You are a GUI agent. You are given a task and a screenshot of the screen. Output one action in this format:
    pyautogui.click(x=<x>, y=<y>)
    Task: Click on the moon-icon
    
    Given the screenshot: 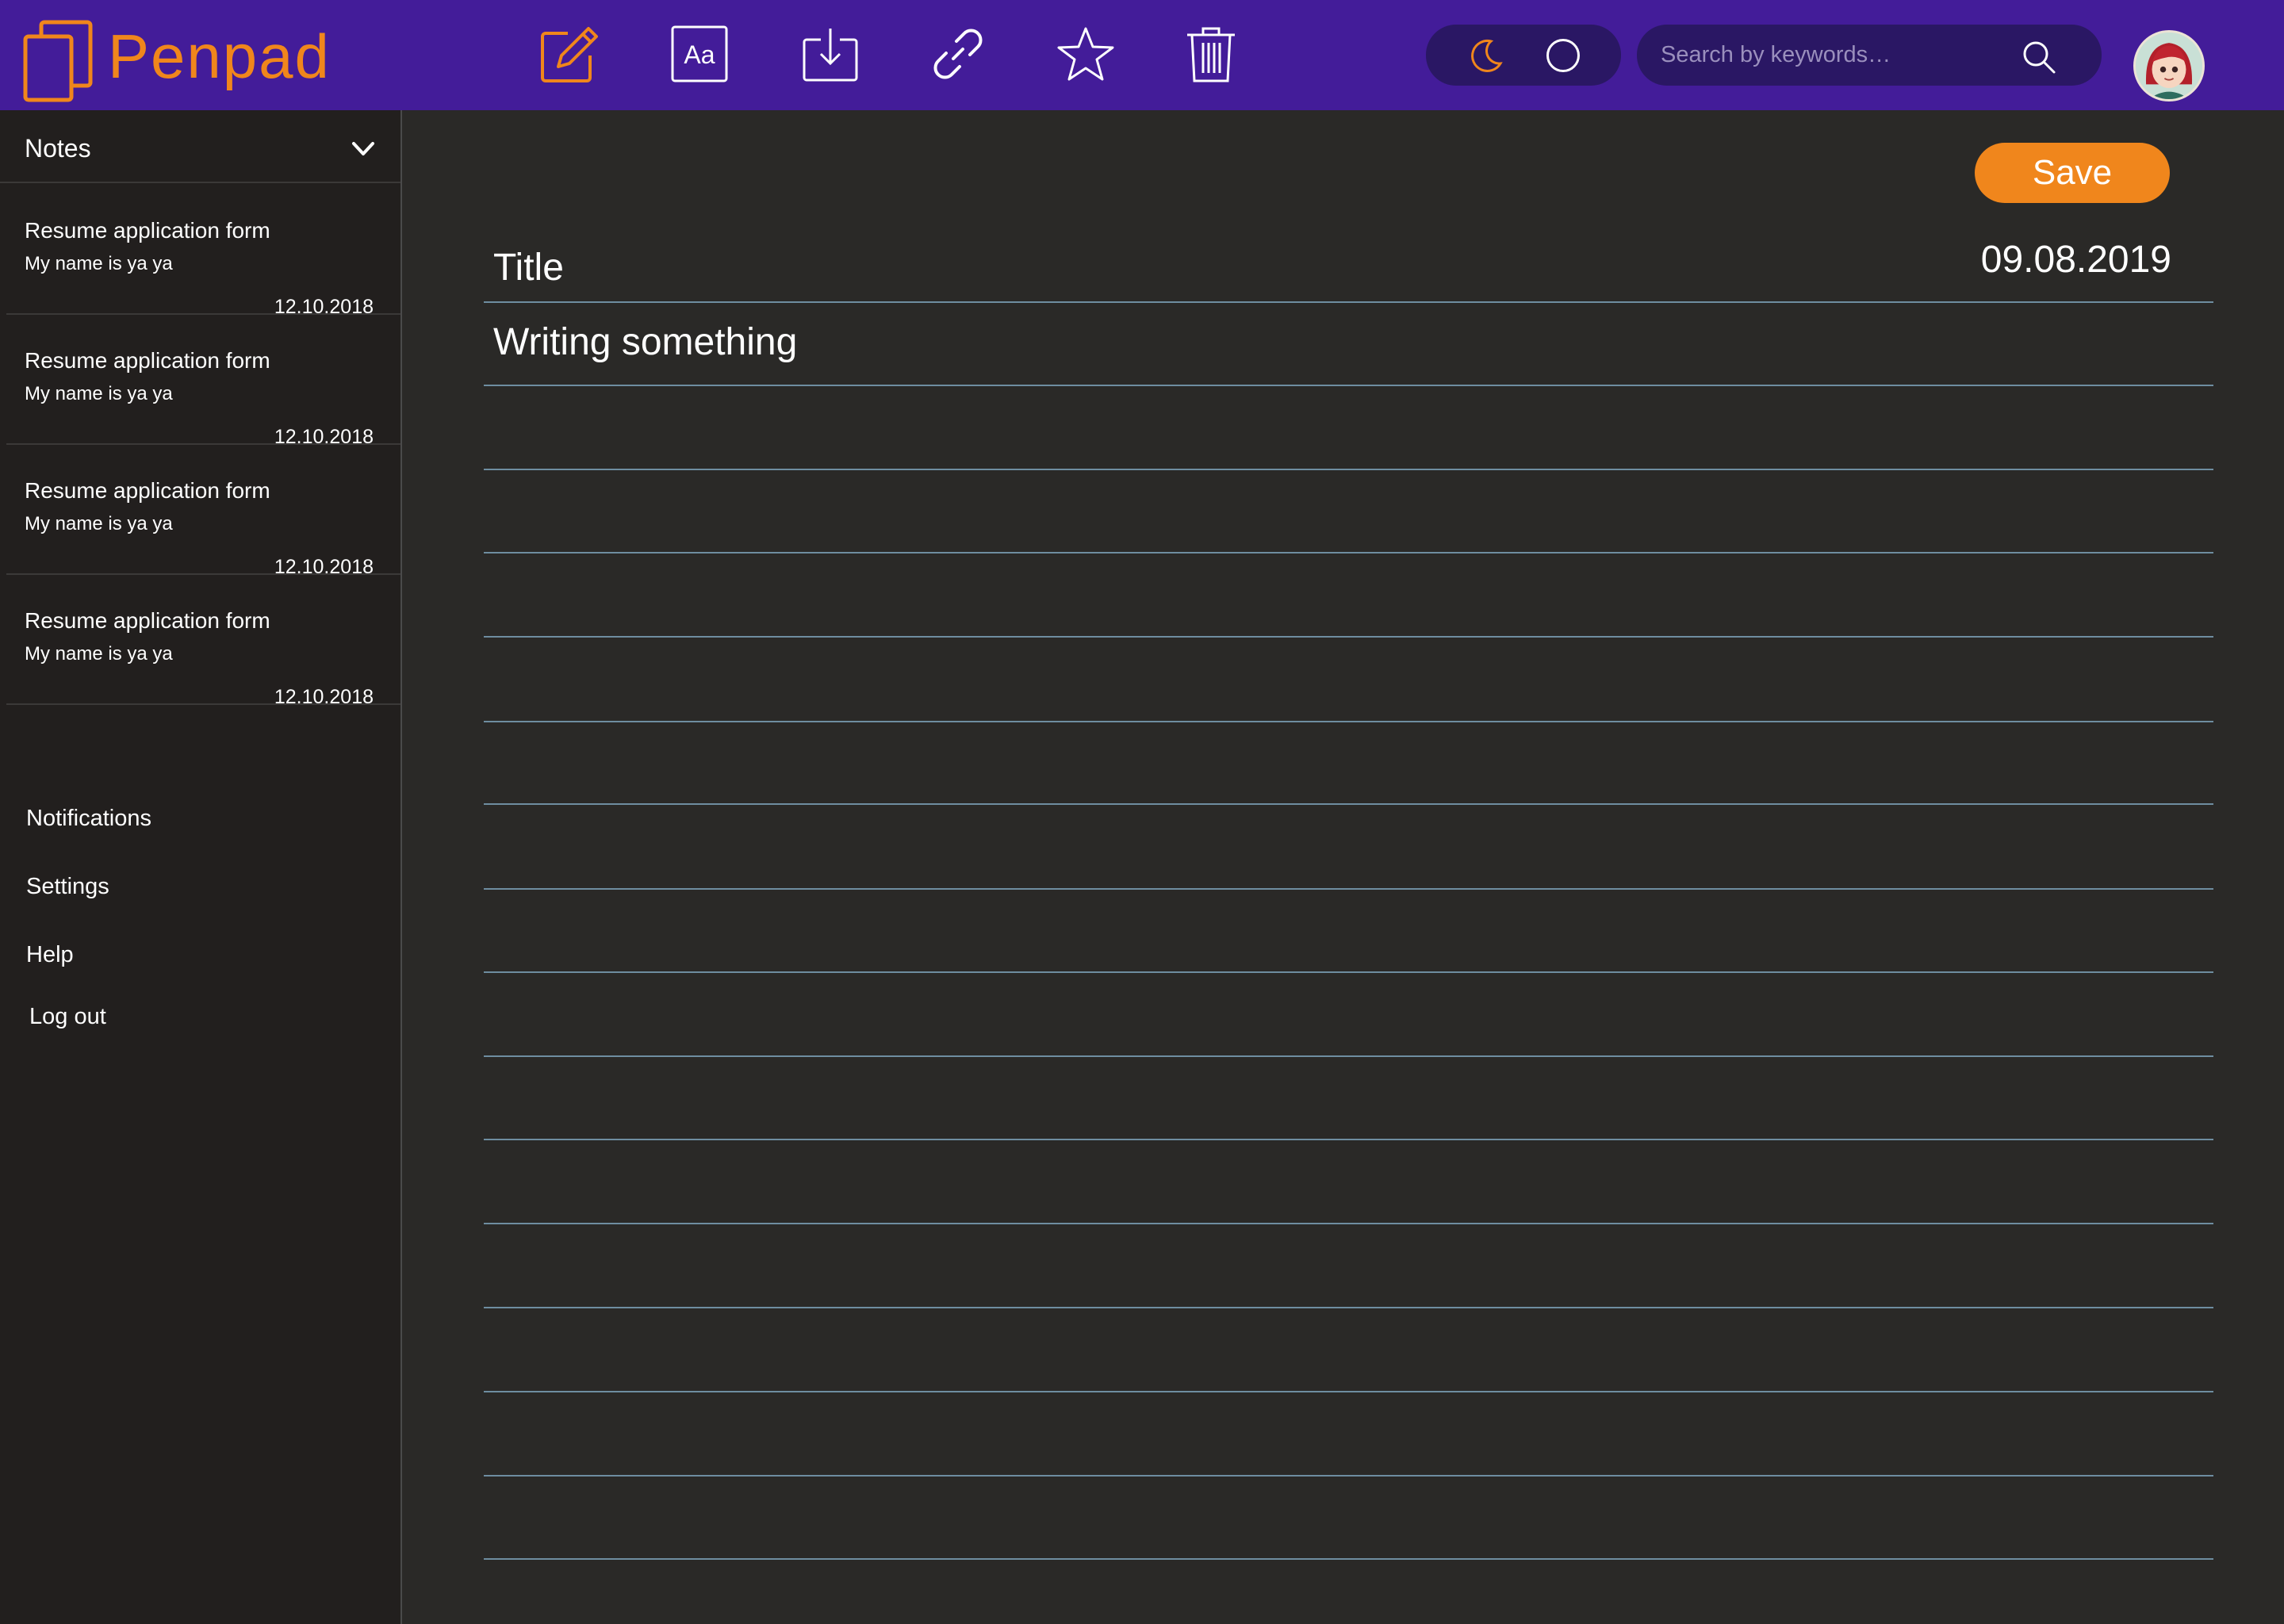 What is the action you would take?
    pyautogui.click(x=1485, y=56)
    